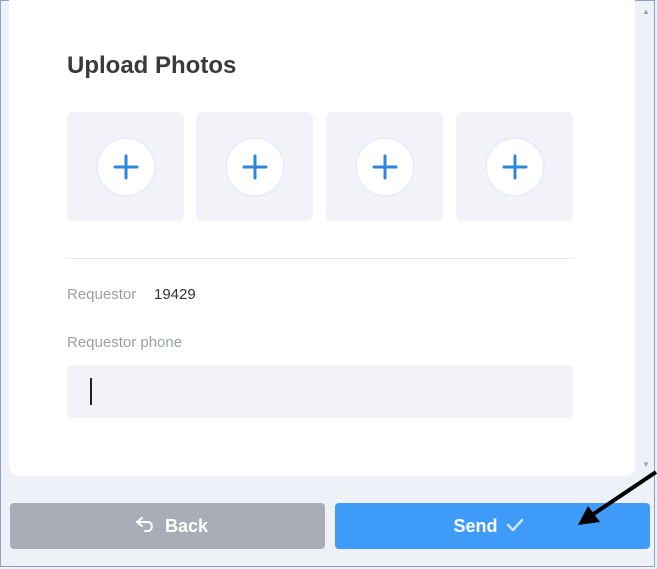  I want to click on scroll-down-arrow-icon: ▼, so click(646, 465).